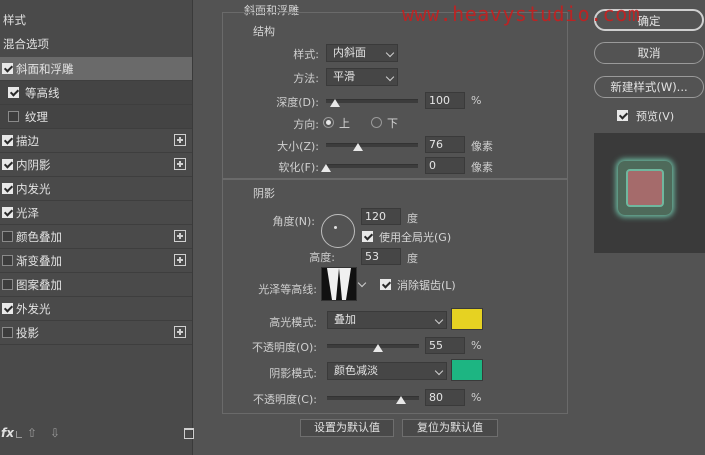  I want to click on angle-dial, so click(338, 231).